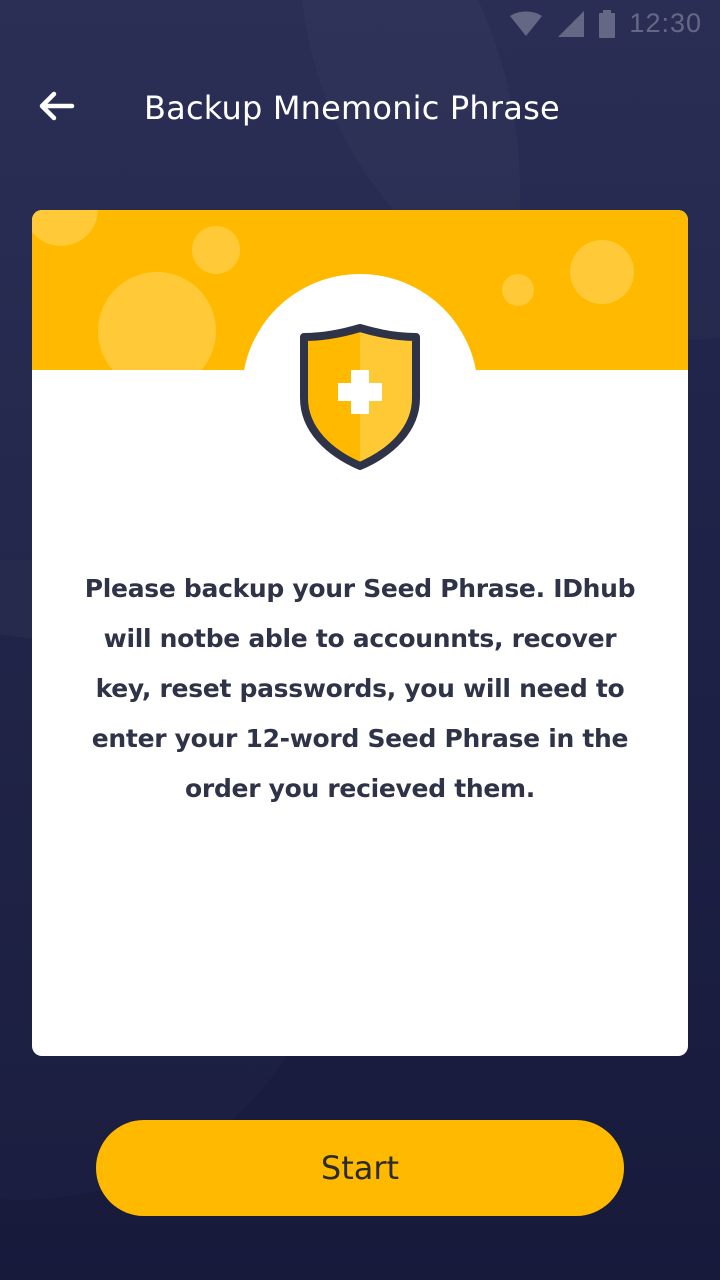 The height and width of the screenshot is (1280, 720). What do you see at coordinates (360, 396) in the screenshot?
I see `shield-plus-icon` at bounding box center [360, 396].